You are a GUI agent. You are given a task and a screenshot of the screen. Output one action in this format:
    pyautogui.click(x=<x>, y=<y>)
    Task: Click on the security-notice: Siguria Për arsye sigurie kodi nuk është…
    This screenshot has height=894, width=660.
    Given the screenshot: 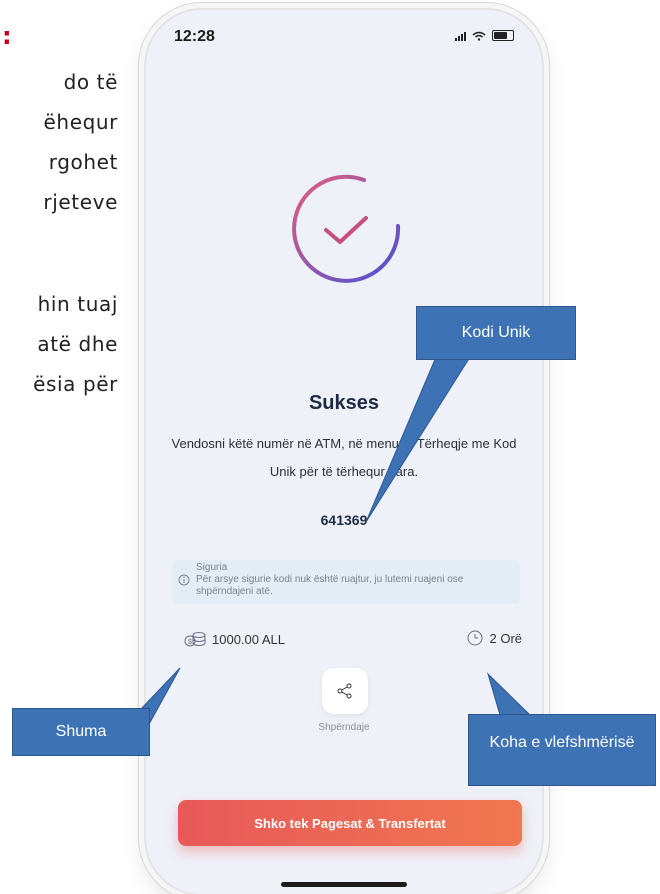 What is the action you would take?
    pyautogui.click(x=346, y=582)
    